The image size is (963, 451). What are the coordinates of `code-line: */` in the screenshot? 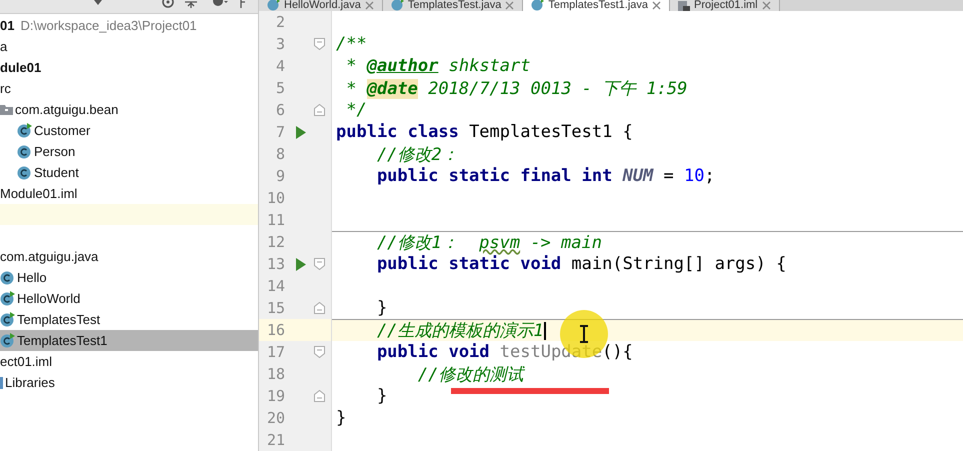 It's located at (356, 110).